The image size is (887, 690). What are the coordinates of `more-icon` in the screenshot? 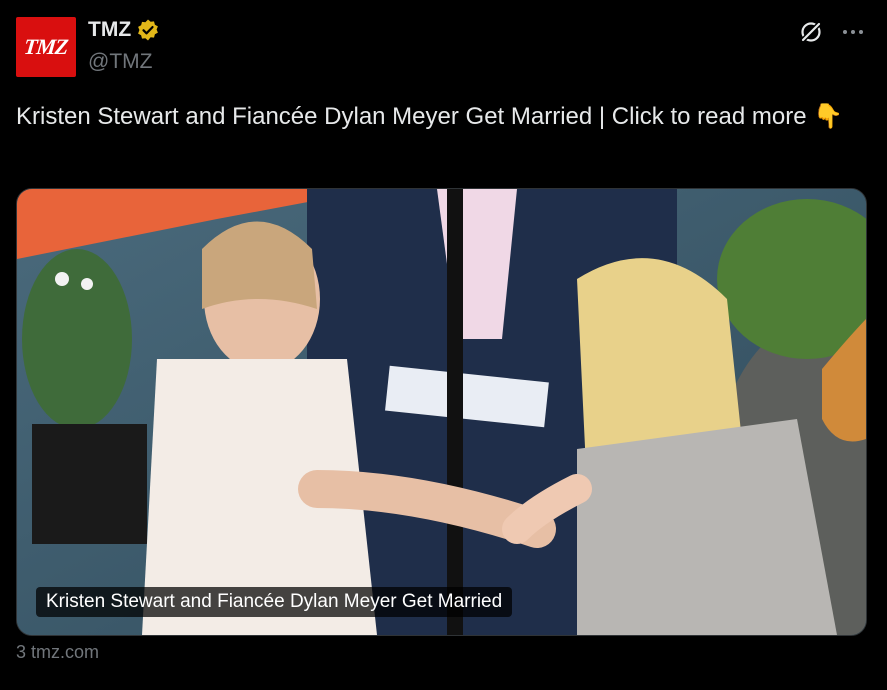 It's located at (853, 32).